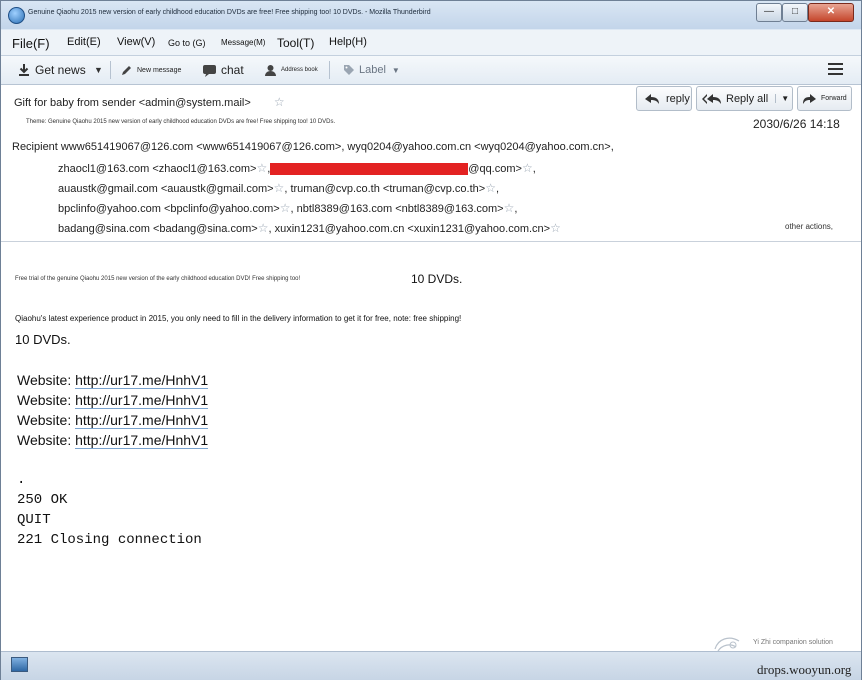 The height and width of the screenshot is (680, 862). What do you see at coordinates (348, 42) in the screenshot?
I see `menu-help: Help(H)` at bounding box center [348, 42].